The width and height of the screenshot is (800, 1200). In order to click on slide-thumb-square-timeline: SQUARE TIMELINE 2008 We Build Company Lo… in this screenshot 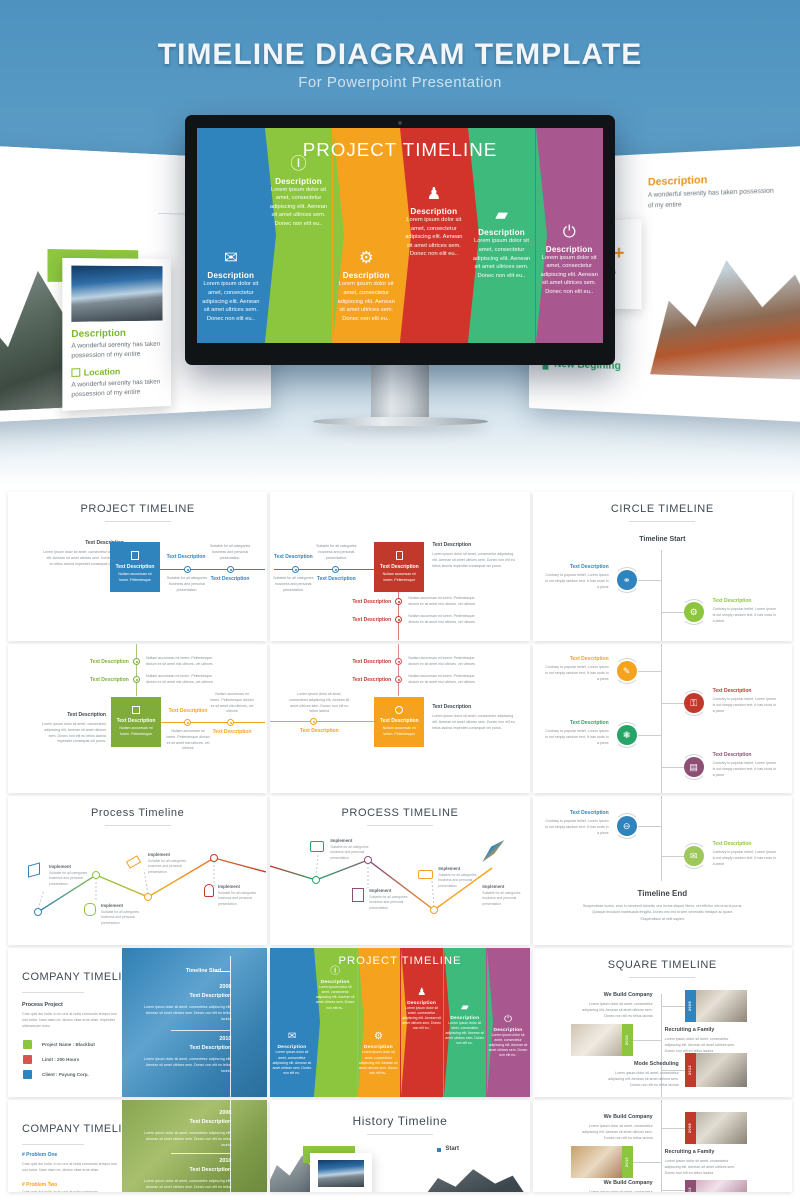, I will do `click(662, 1022)`.